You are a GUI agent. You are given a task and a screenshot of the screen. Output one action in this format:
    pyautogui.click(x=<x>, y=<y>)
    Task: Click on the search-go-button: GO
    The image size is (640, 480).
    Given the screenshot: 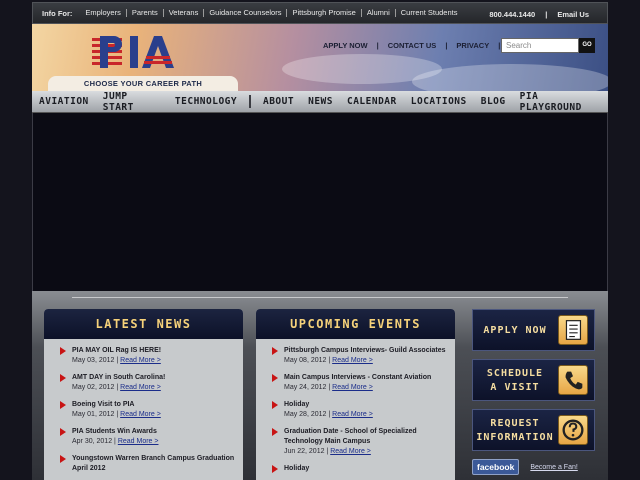 What is the action you would take?
    pyautogui.click(x=587, y=45)
    